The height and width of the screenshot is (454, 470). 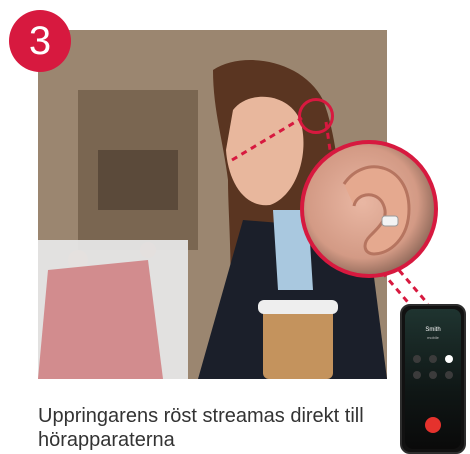 What do you see at coordinates (433, 330) in the screenshot?
I see `caller-name: Smith` at bounding box center [433, 330].